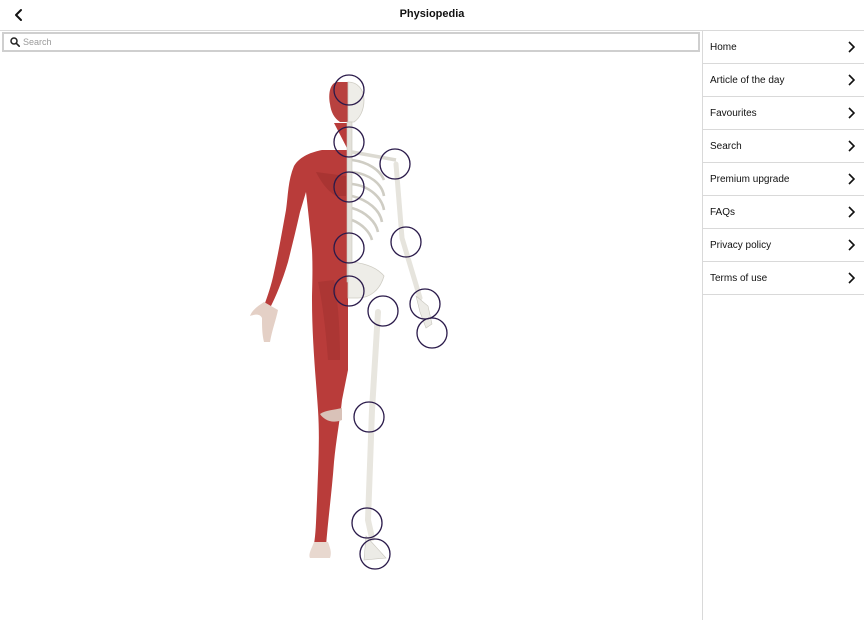  I want to click on sidebar-item-premium-upgrade: Premium upgrade, so click(783, 179).